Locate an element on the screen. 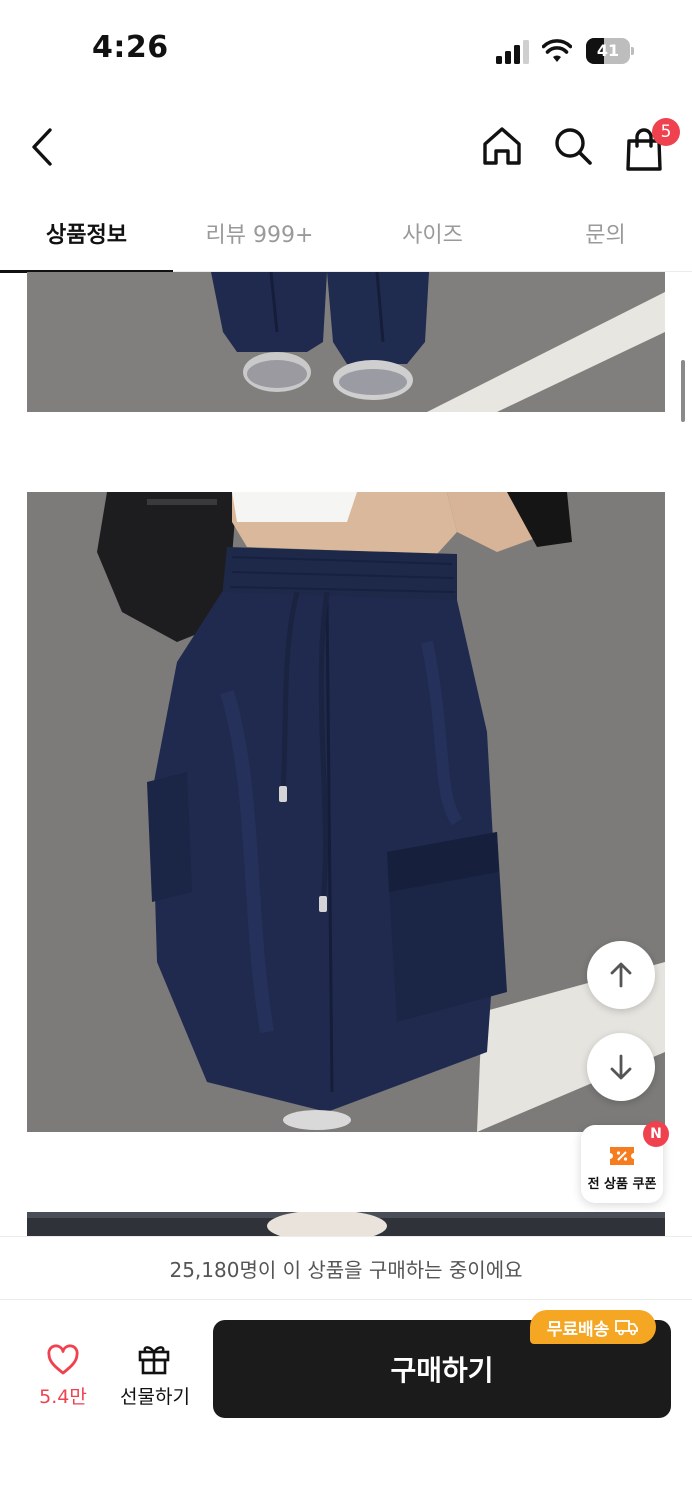 Image resolution: width=692 pixels, height=1500 pixels. battery-indicator: 41 is located at coordinates (610, 51).